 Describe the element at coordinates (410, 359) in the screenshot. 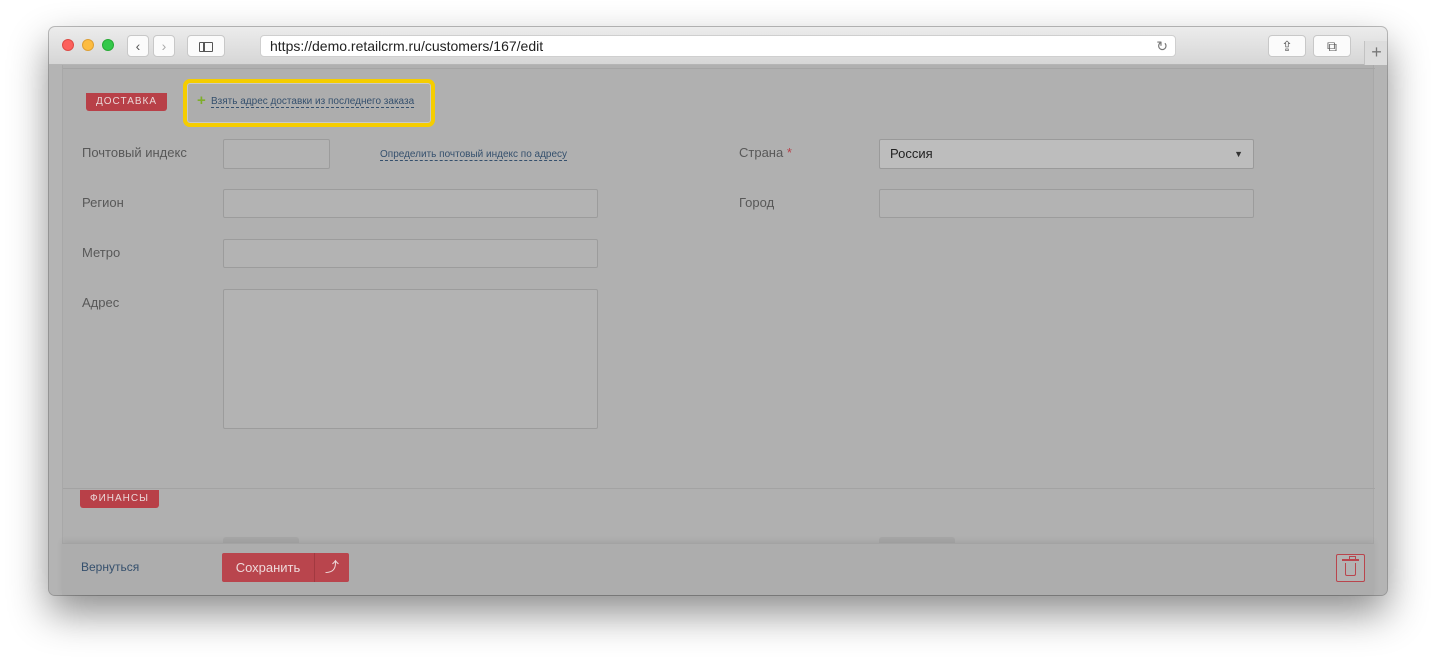

I see `address-textarea` at that location.